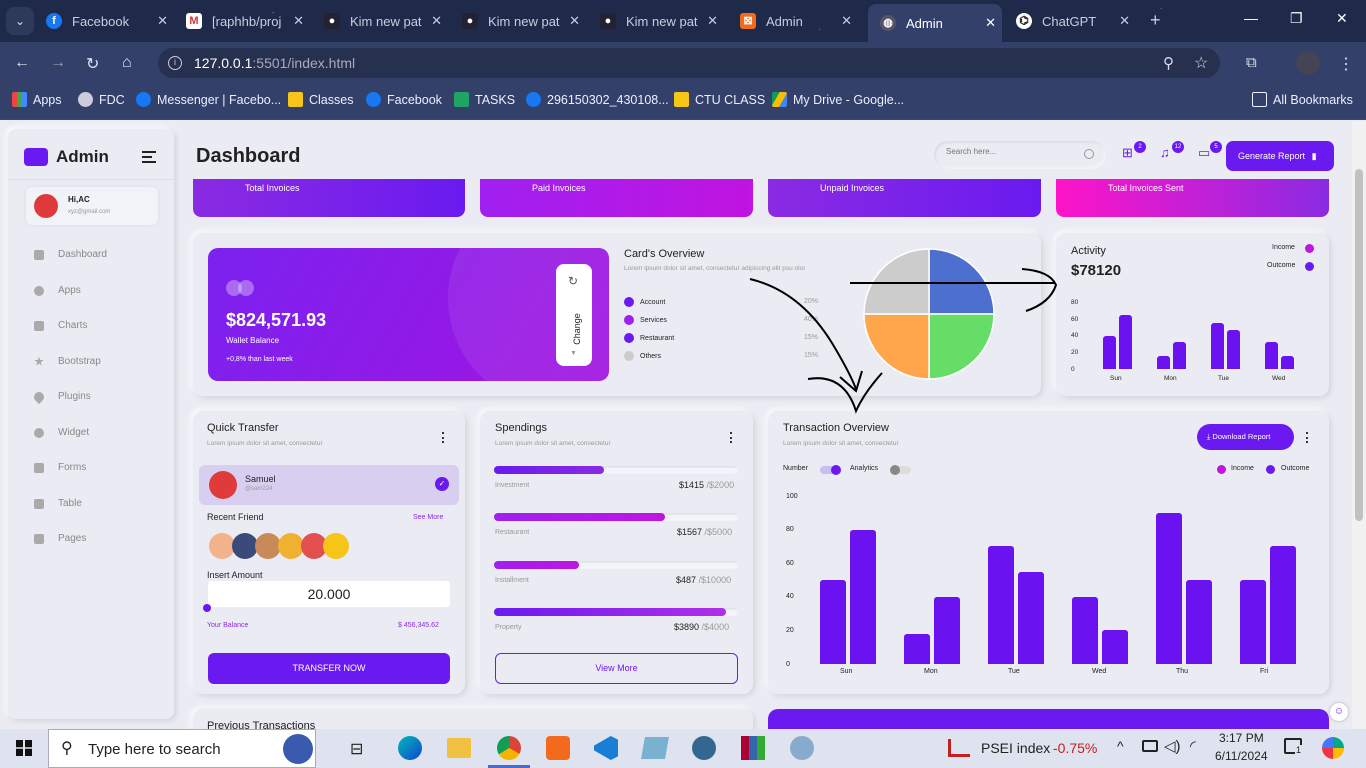 Image resolution: width=1366 pixels, height=768 pixels. Describe the element at coordinates (935, 23) in the screenshot. I see `browser-tab-admin-active: ◍ Admin ✕` at that location.